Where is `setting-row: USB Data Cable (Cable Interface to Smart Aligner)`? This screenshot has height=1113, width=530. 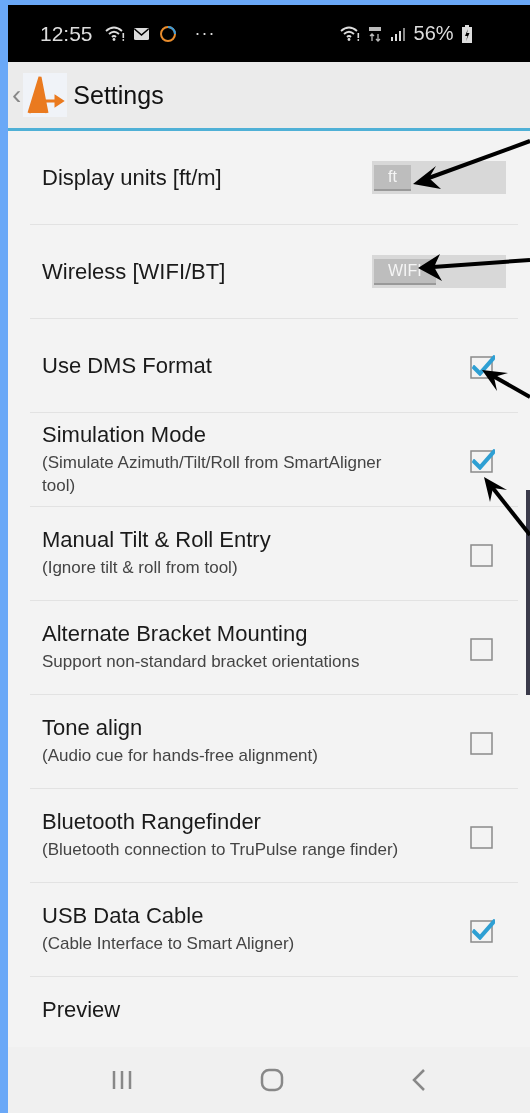 setting-row: USB Data Cable (Cable Interface to Smart Aligner) is located at coordinates (274, 930).